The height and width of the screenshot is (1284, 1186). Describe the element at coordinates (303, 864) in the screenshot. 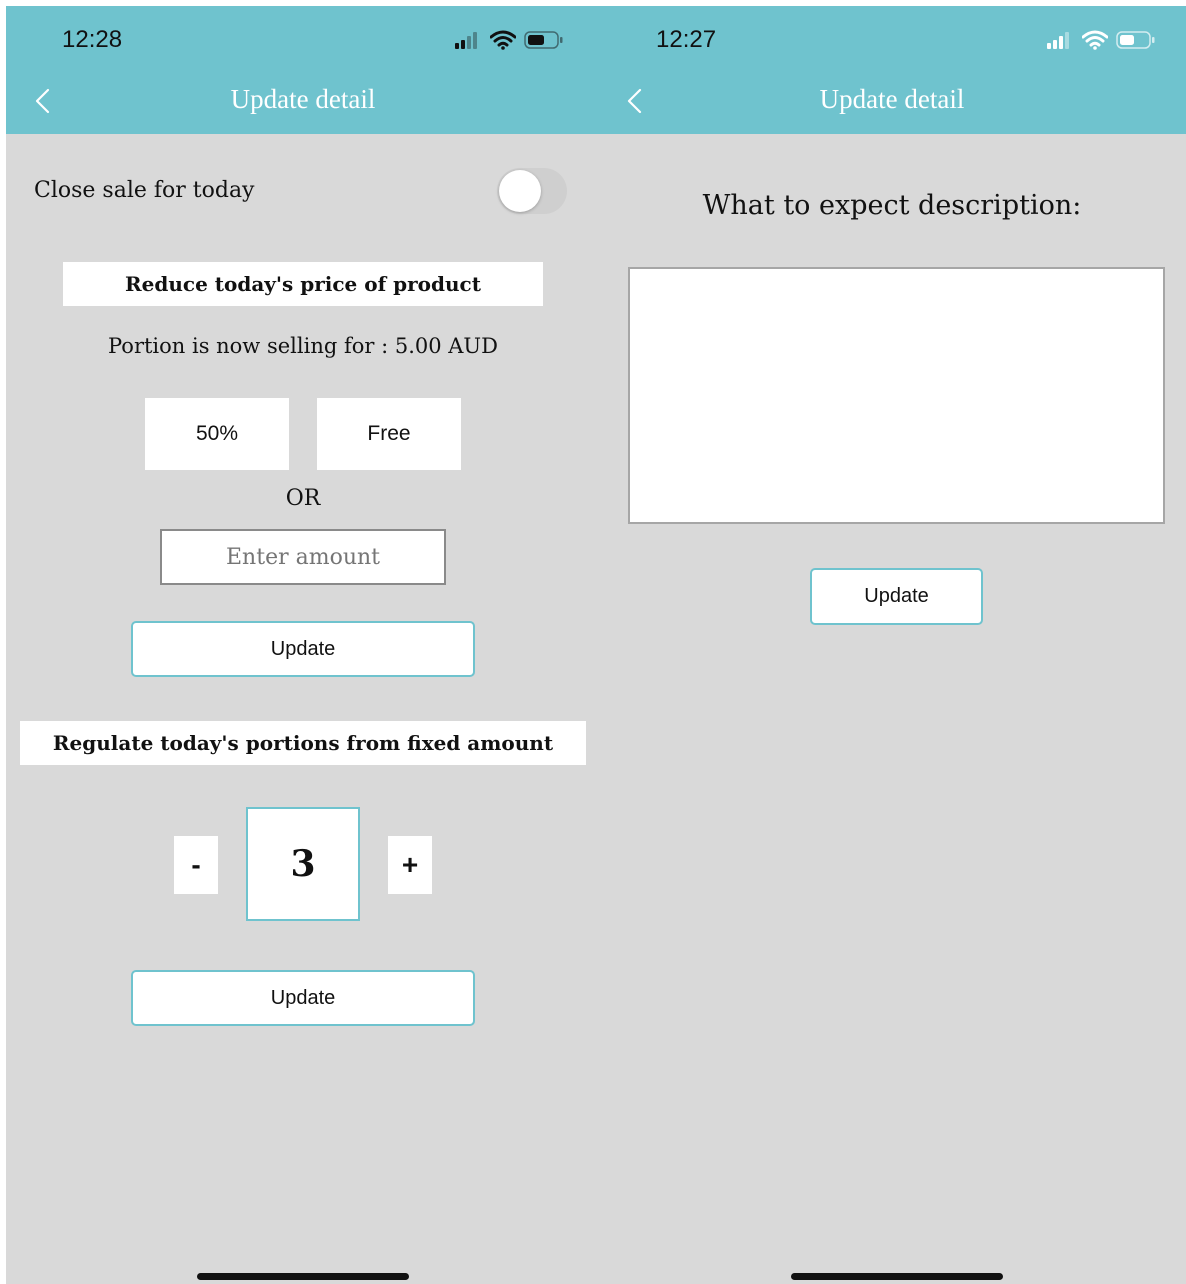

I see `portion-count-display: 3` at that location.